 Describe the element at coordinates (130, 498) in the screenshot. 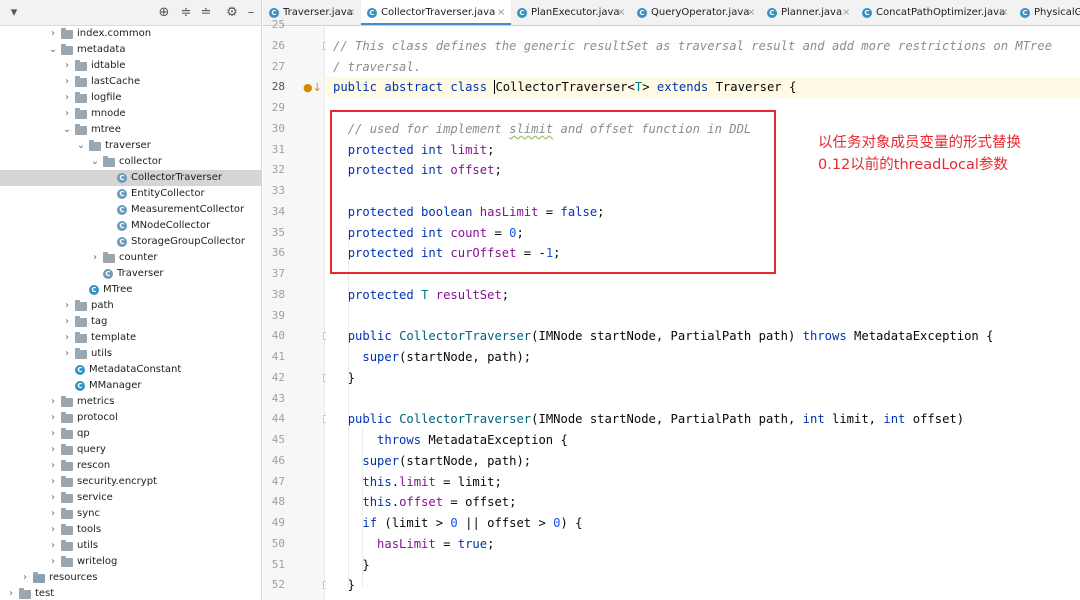

I see `tree-item: › service` at that location.